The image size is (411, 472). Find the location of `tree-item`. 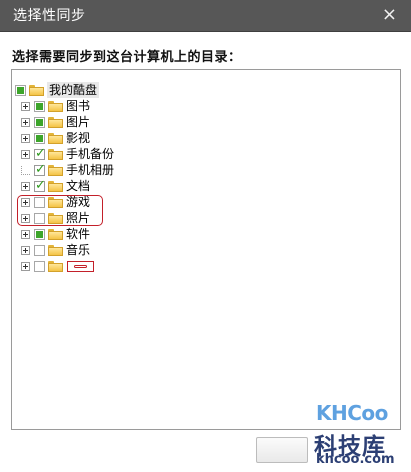

tree-item is located at coordinates (57, 266).